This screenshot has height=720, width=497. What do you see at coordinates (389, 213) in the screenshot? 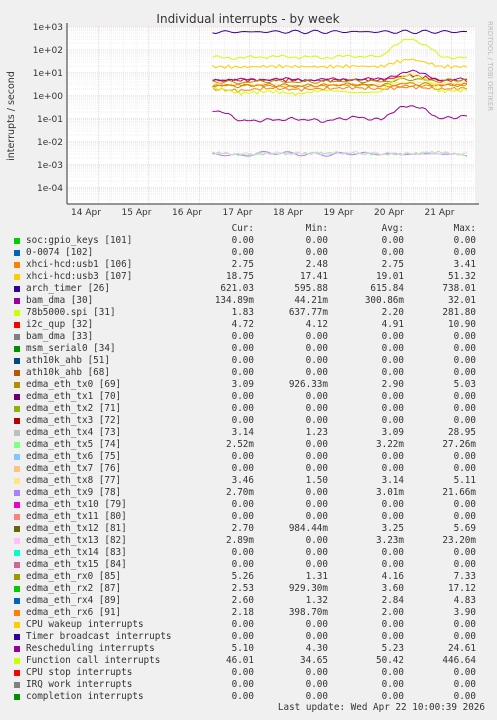
I see `x-tick-label: 20 Apr` at bounding box center [389, 213].